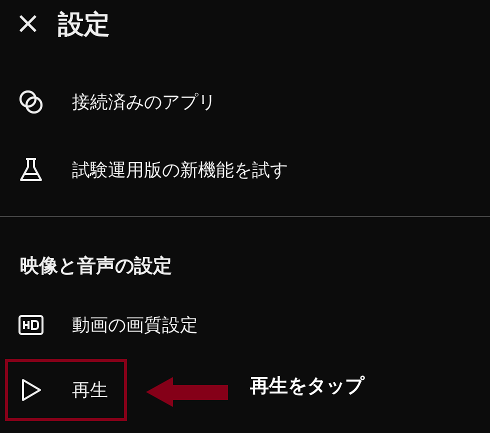  I want to click on menu-item: 再生, so click(66, 390).